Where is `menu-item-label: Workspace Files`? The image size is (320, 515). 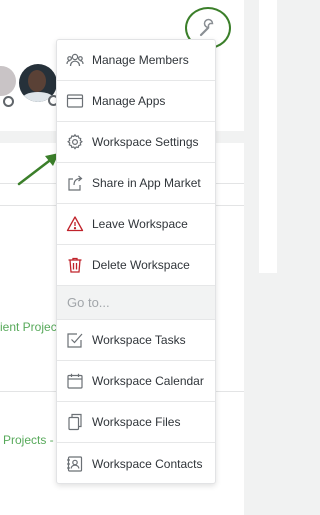
menu-item-label: Workspace Files is located at coordinates (136, 422).